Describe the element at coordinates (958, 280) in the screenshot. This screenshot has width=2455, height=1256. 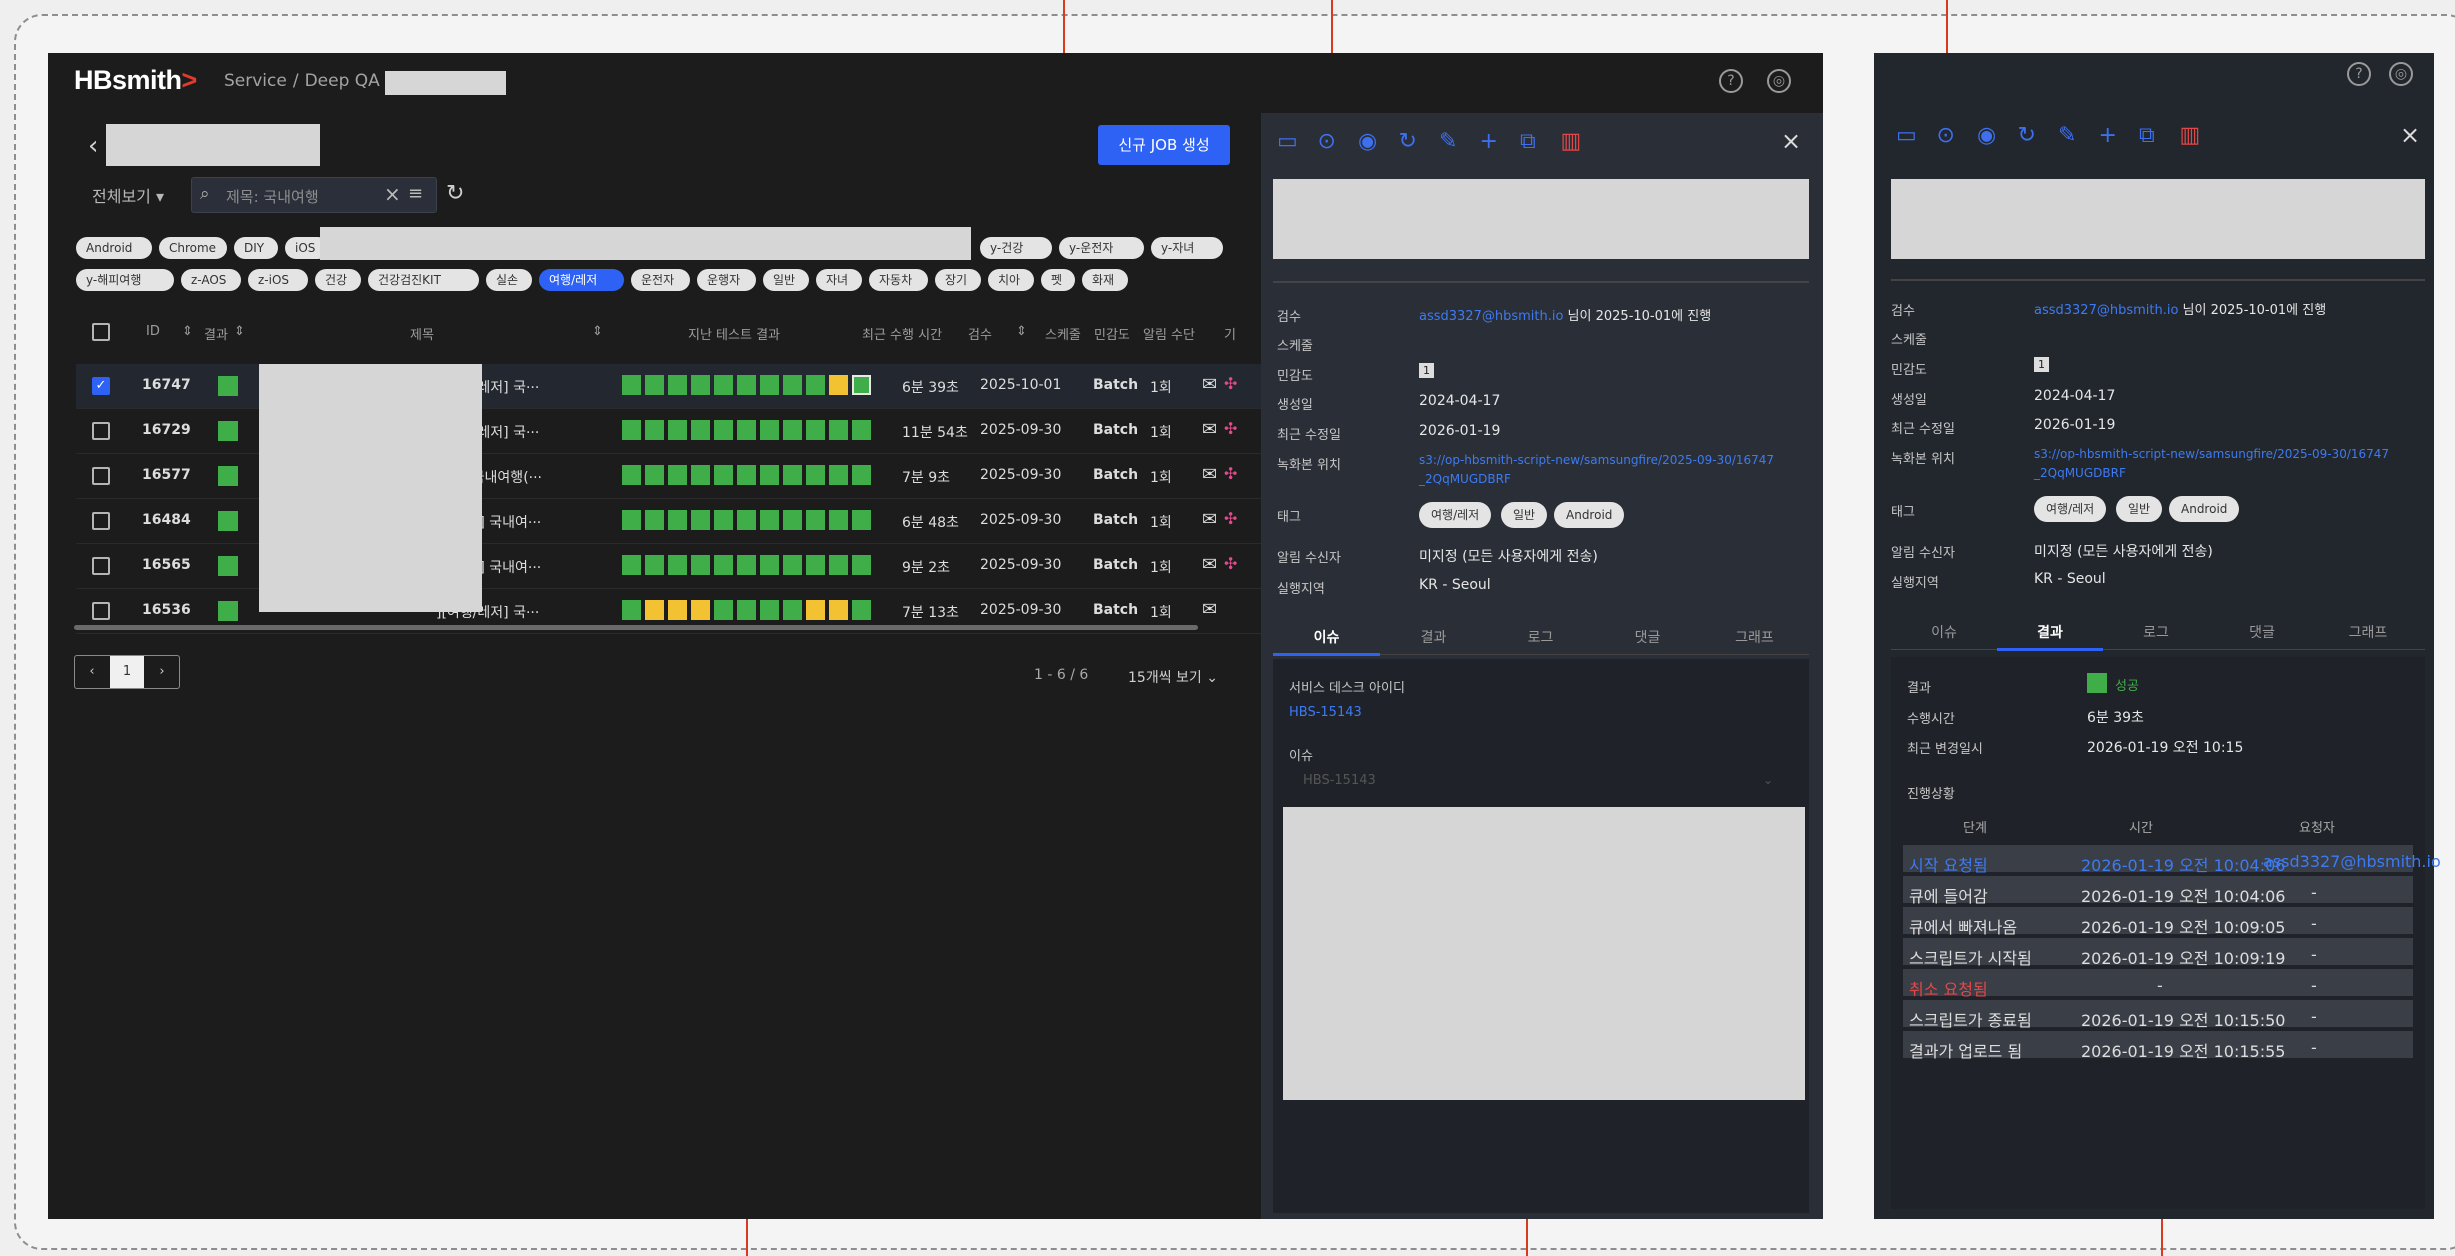
I see `filter-tag: 장기` at that location.